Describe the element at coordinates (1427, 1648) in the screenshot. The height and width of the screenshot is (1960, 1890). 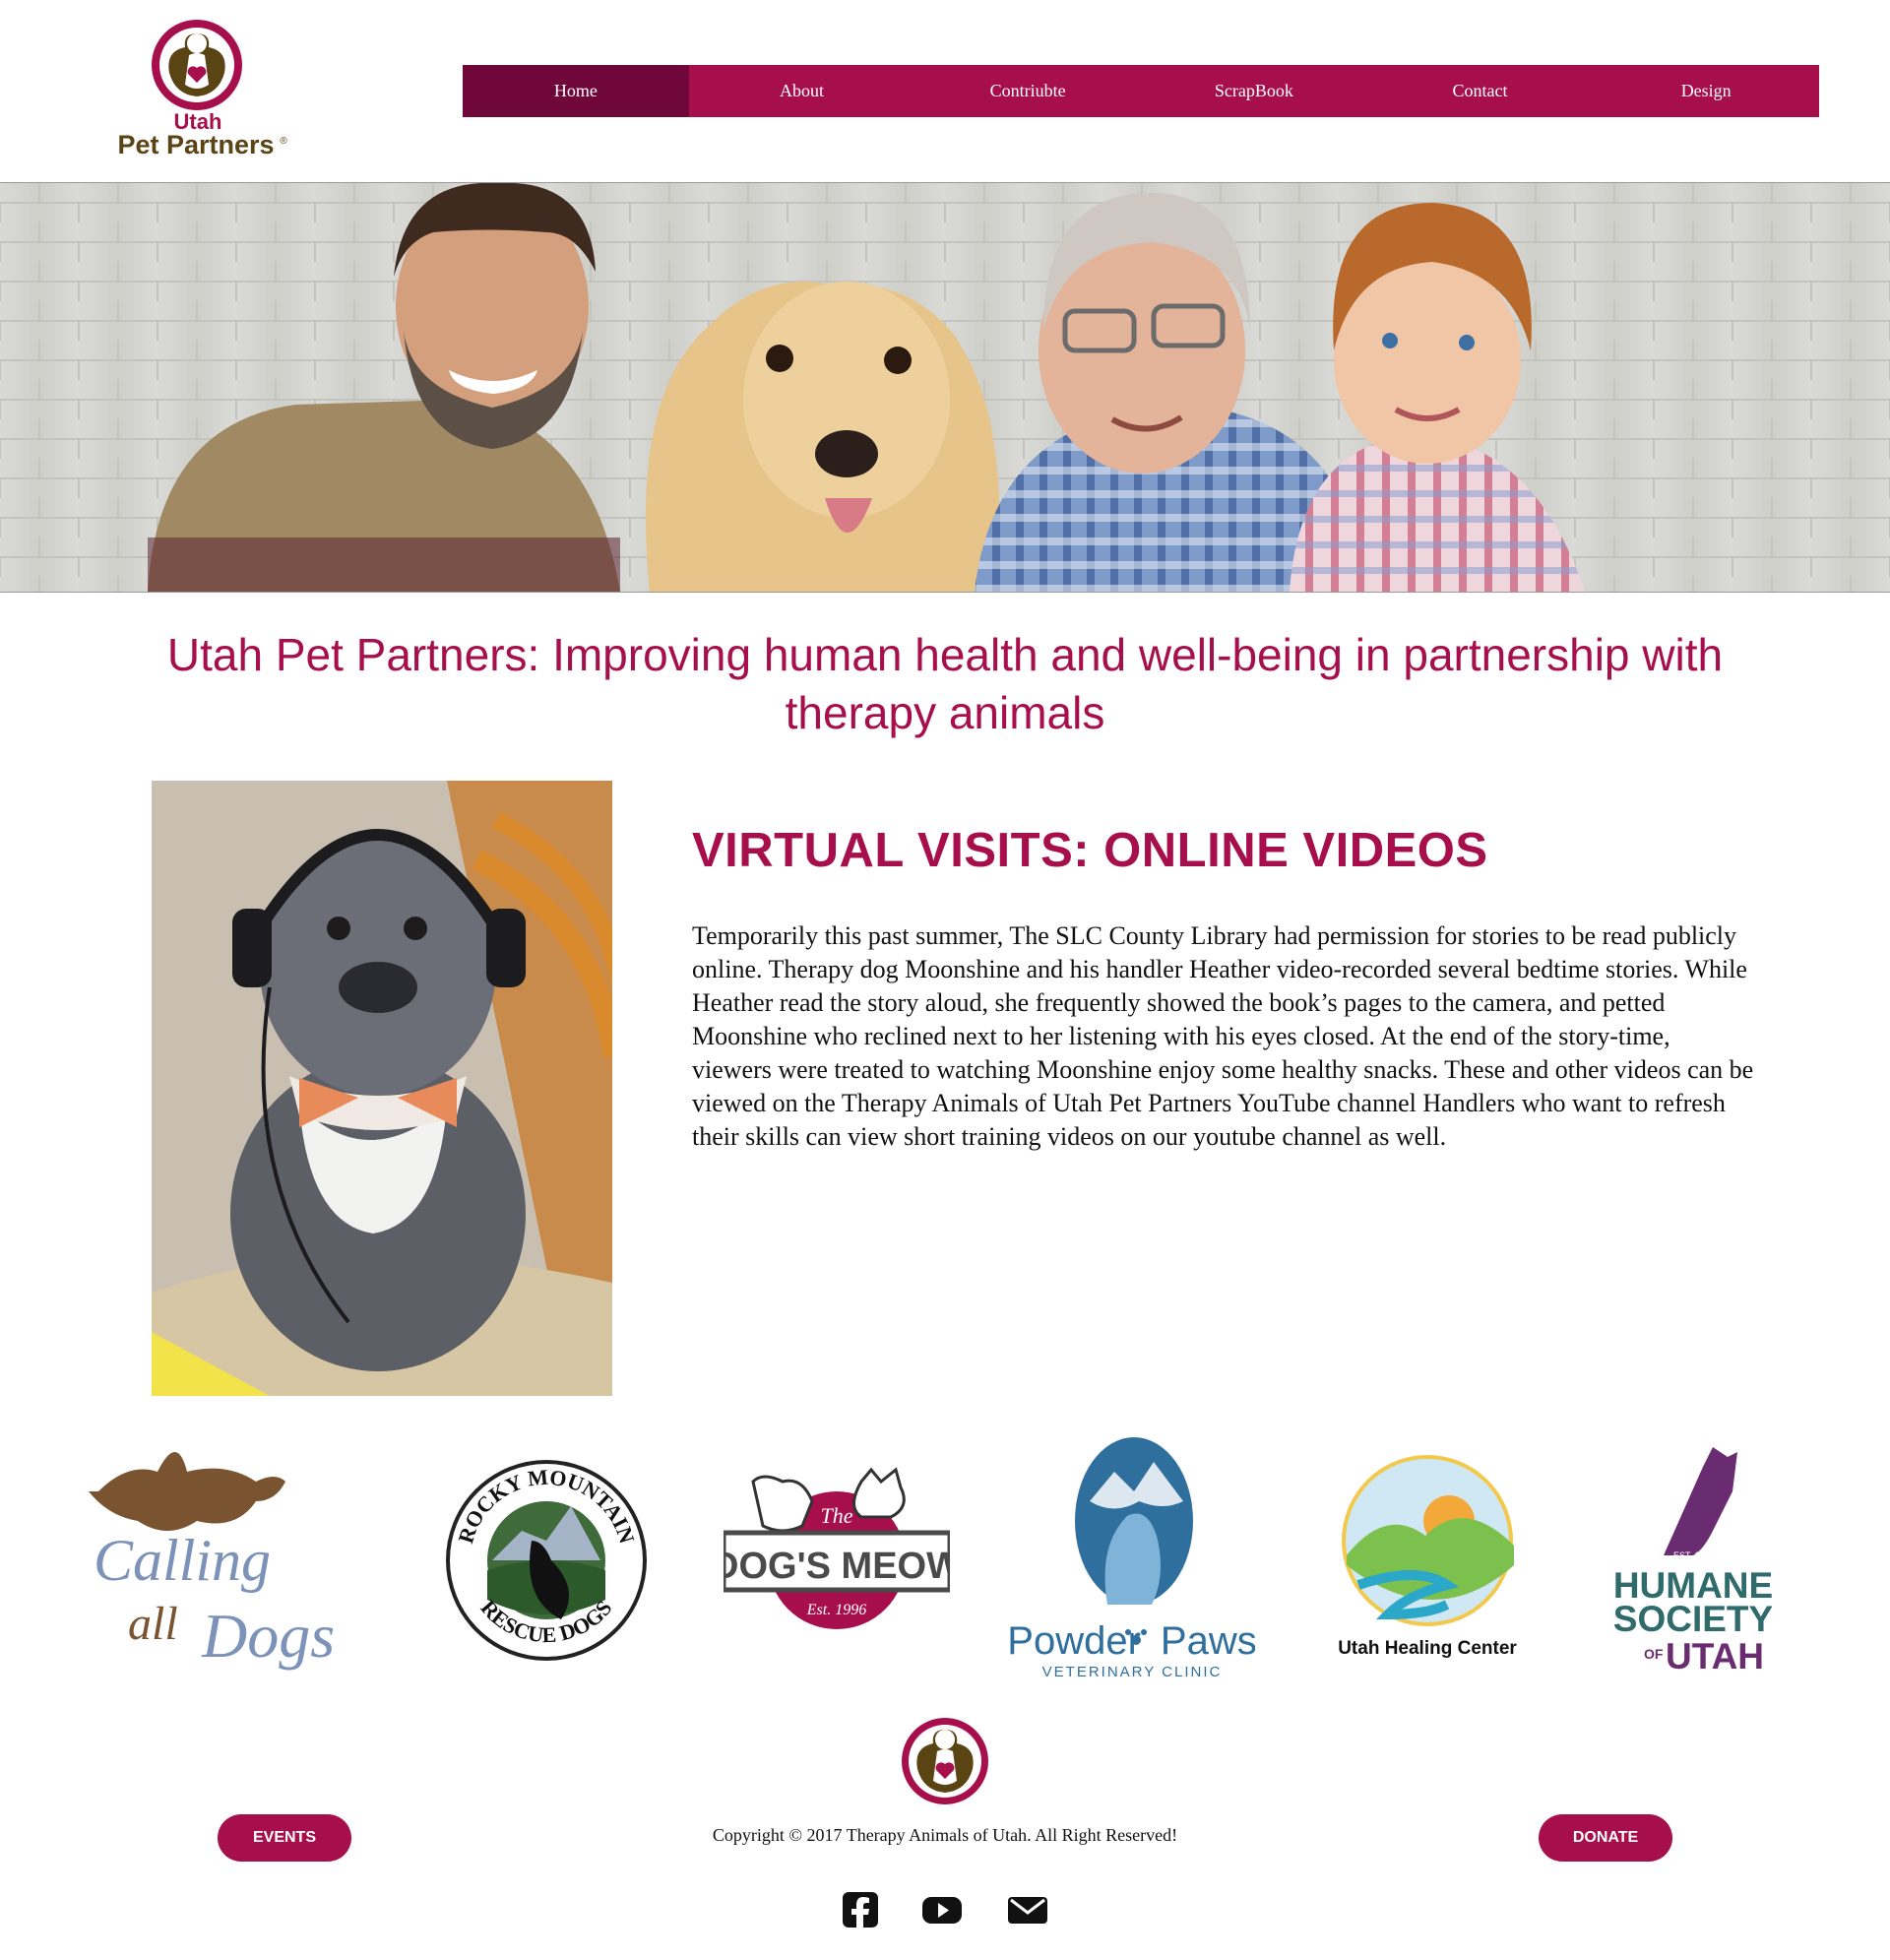
I see `utah-healing-center-name: Utah Healing Center` at that location.